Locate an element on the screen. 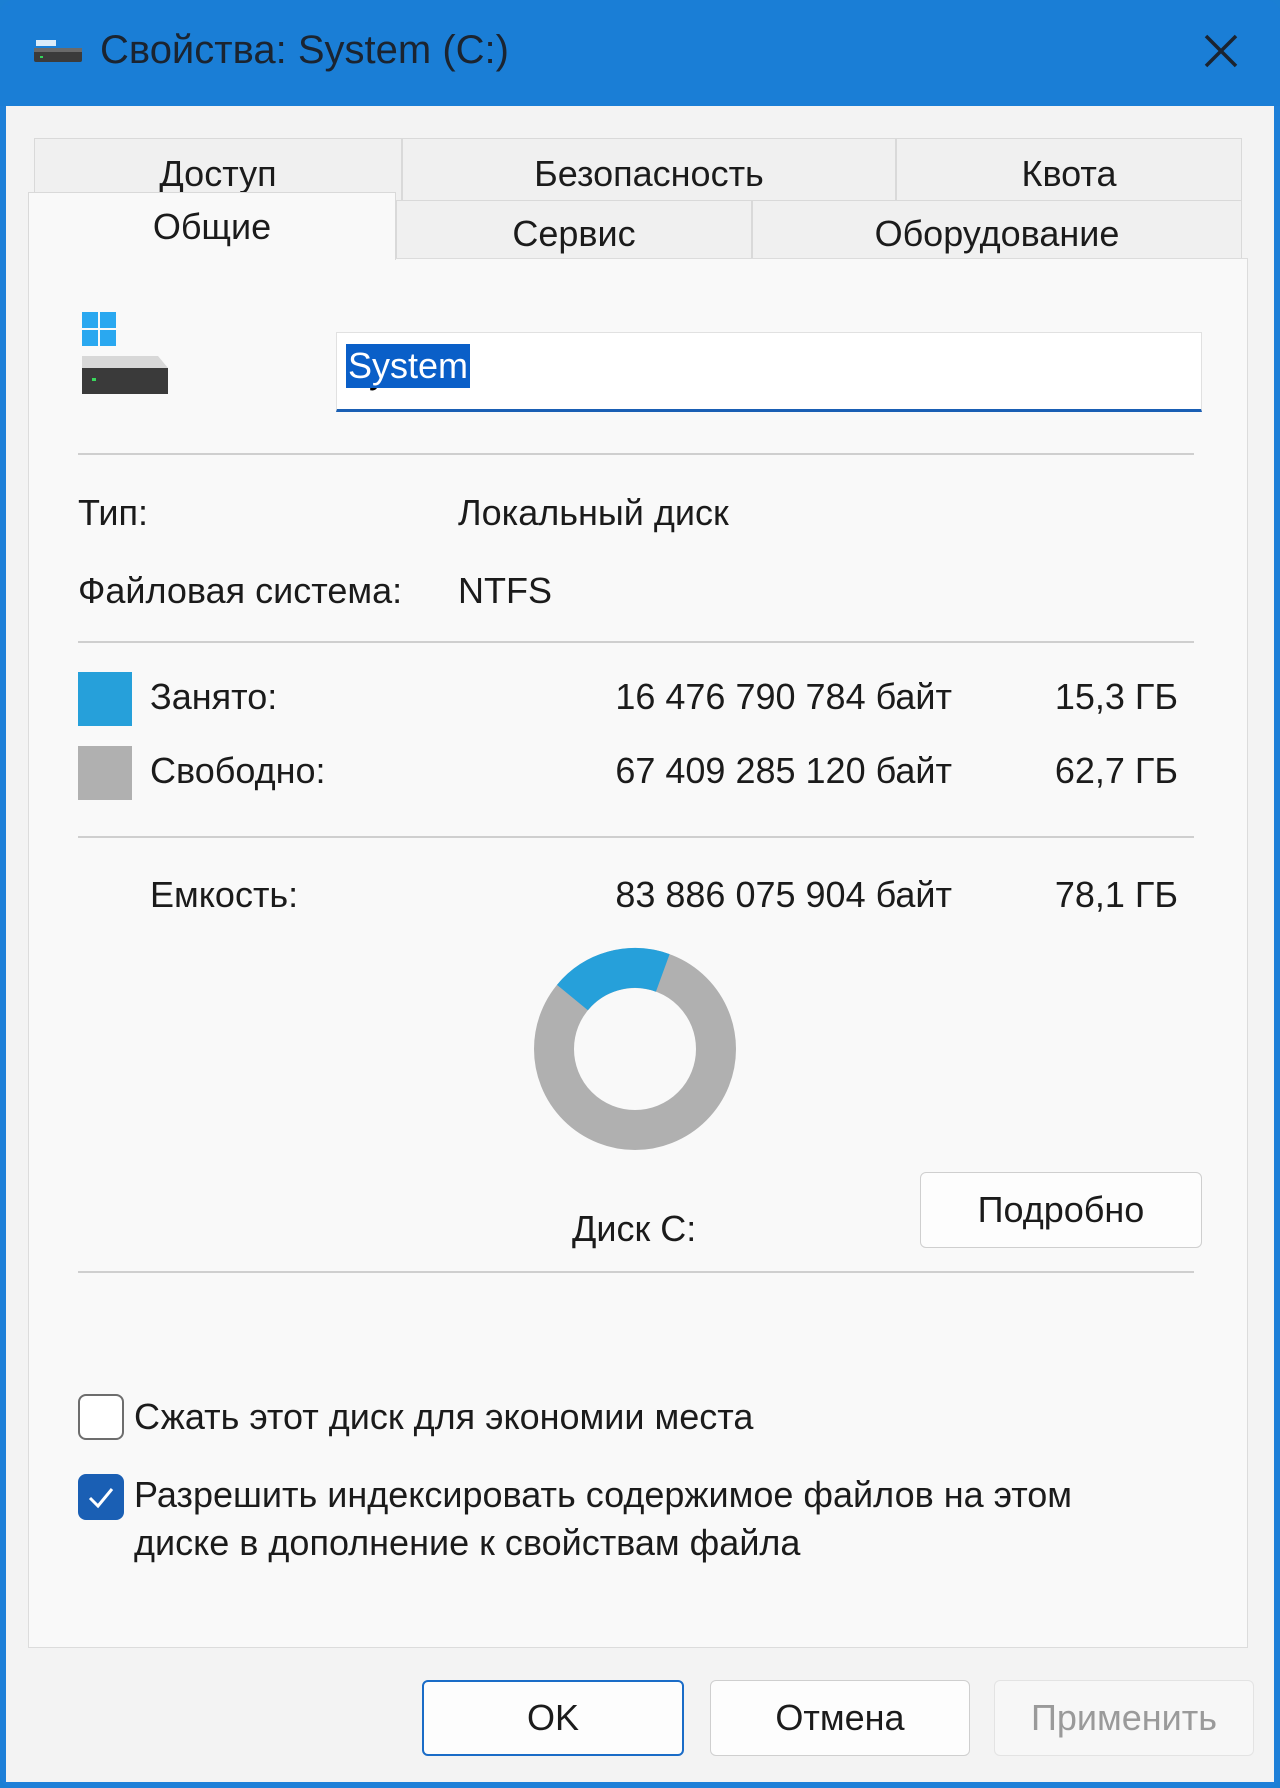 This screenshot has width=1280, height=1788. capacity-bytes: 83 886 075 904 байт is located at coordinates (783, 894).